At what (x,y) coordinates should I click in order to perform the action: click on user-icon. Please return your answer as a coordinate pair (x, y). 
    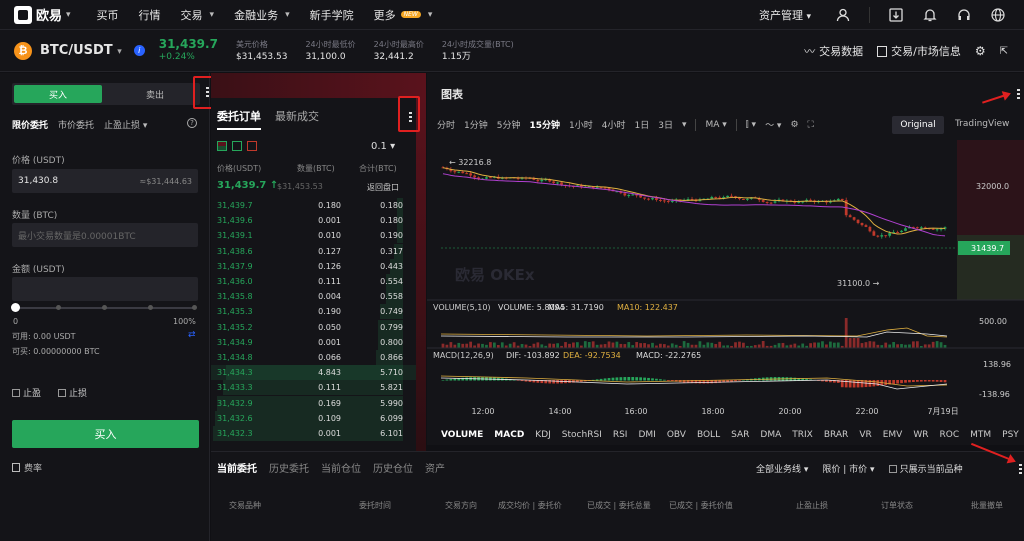
    Looking at the image, I should click on (843, 15).